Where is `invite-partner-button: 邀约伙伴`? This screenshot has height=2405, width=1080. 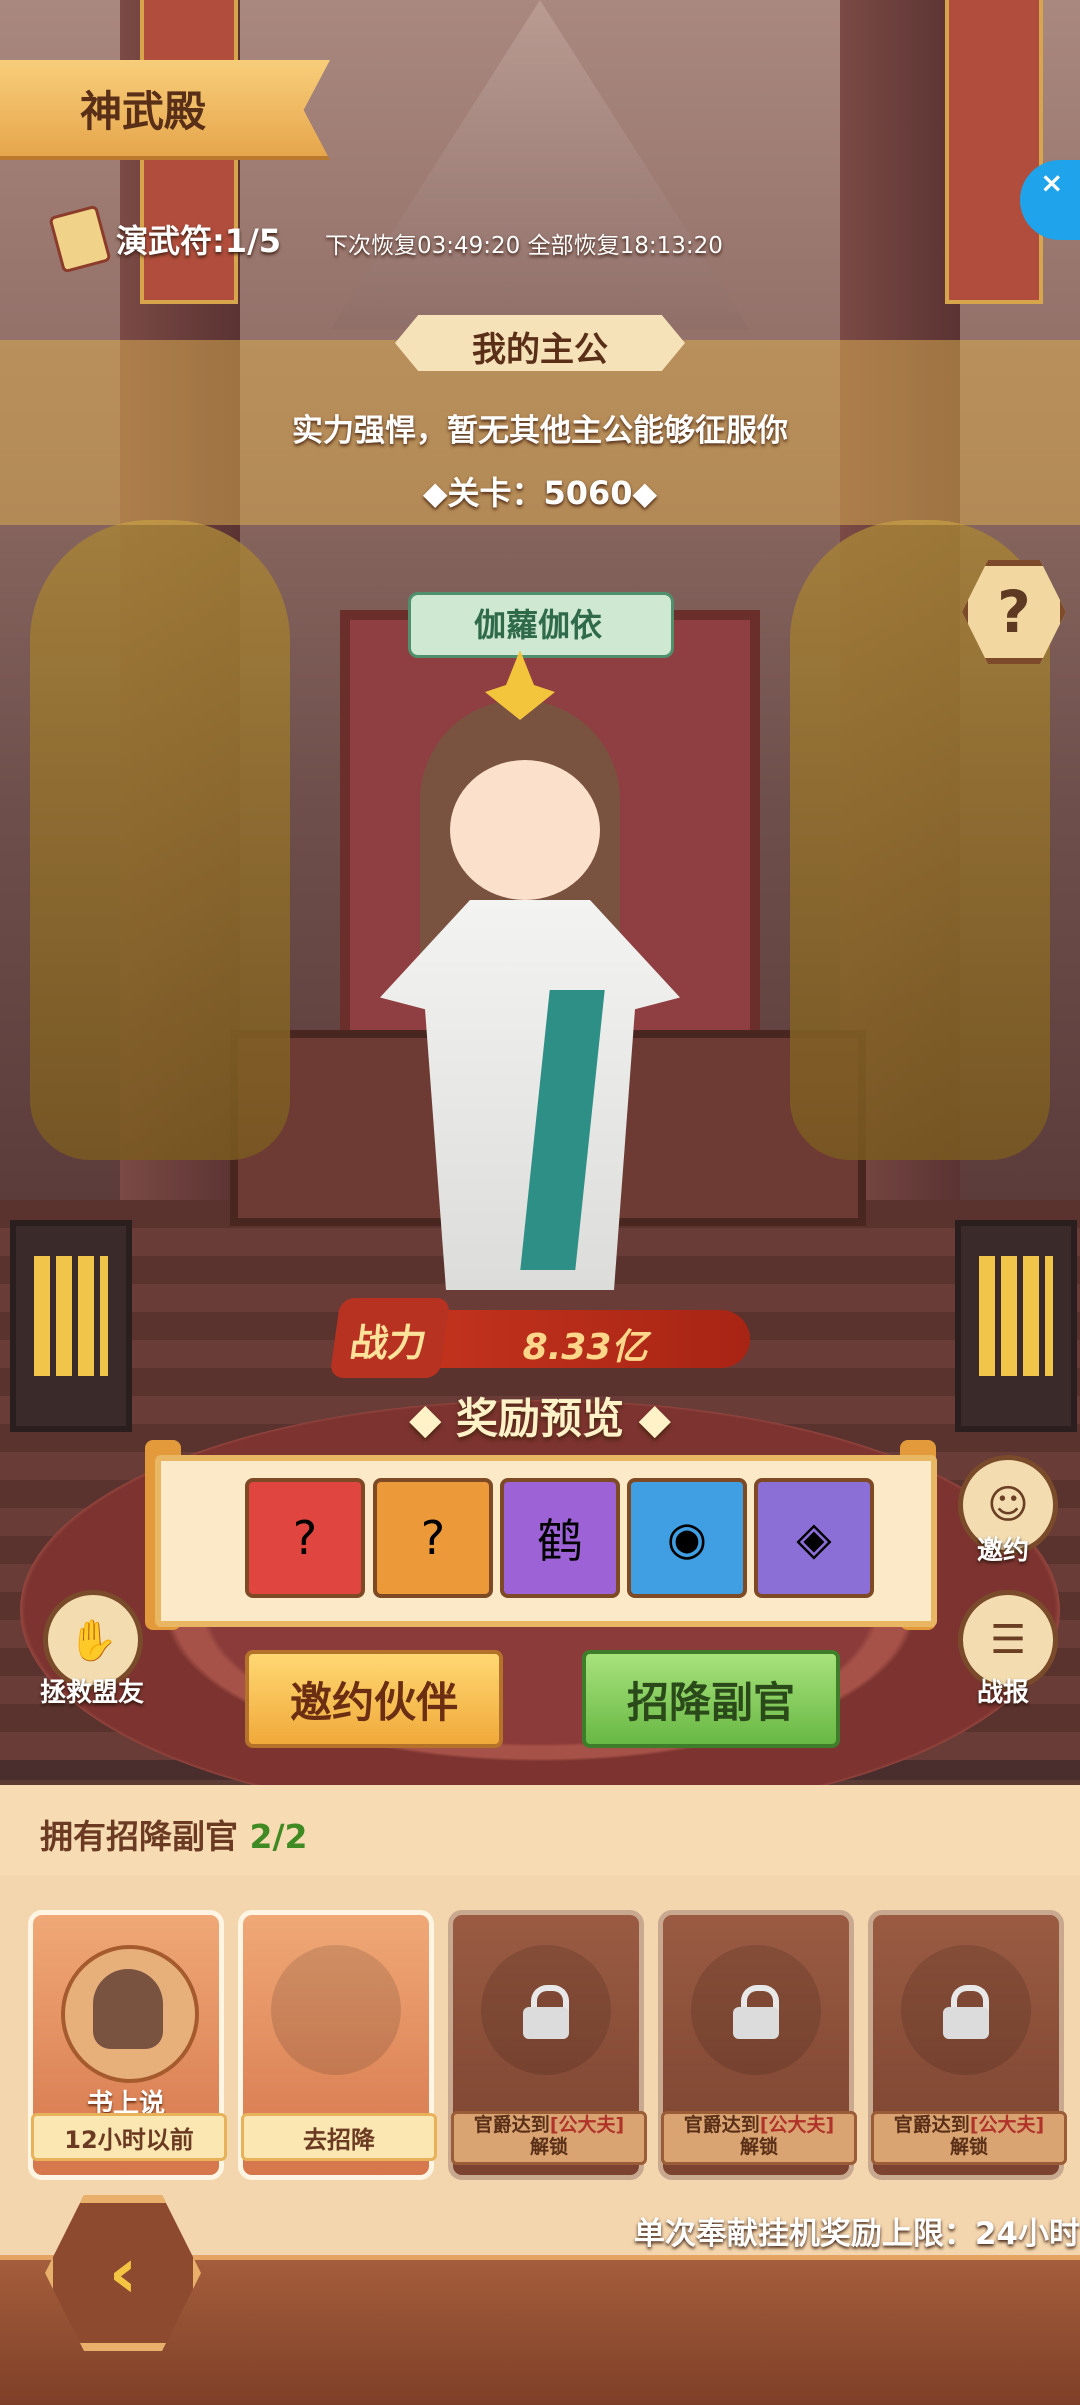 invite-partner-button: 邀约伙伴 is located at coordinates (374, 1699).